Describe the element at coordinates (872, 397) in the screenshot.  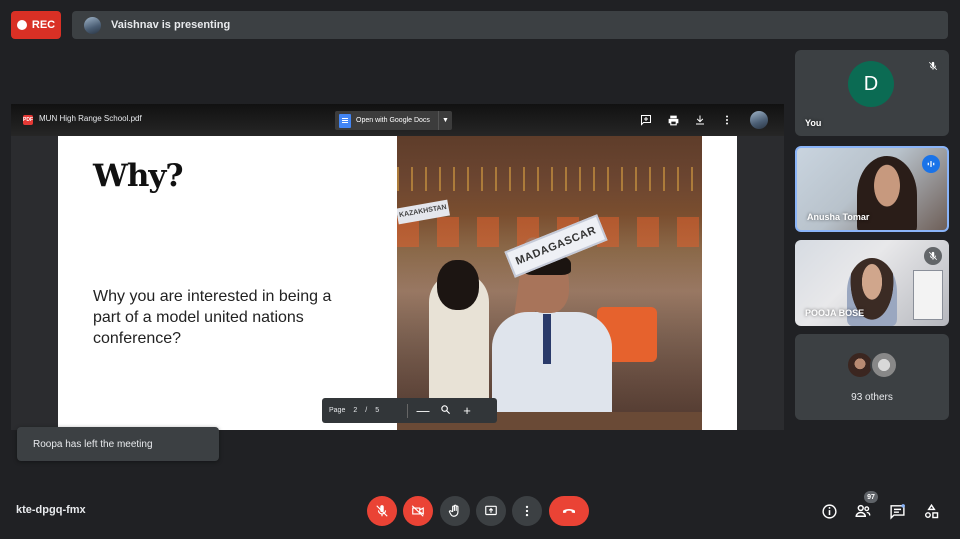
I see `others-count-label: 93 others` at that location.